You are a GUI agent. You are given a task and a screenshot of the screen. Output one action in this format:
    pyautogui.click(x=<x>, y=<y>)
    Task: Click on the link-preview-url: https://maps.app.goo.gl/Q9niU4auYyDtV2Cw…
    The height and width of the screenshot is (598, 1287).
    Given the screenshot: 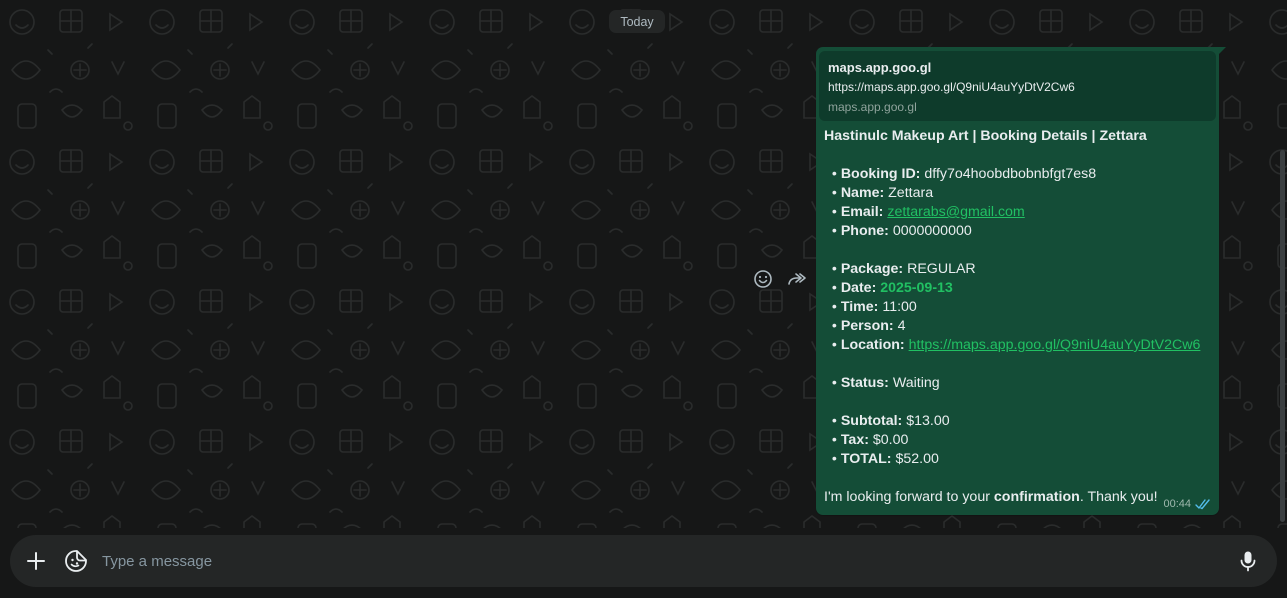 What is the action you would take?
    pyautogui.click(x=951, y=87)
    